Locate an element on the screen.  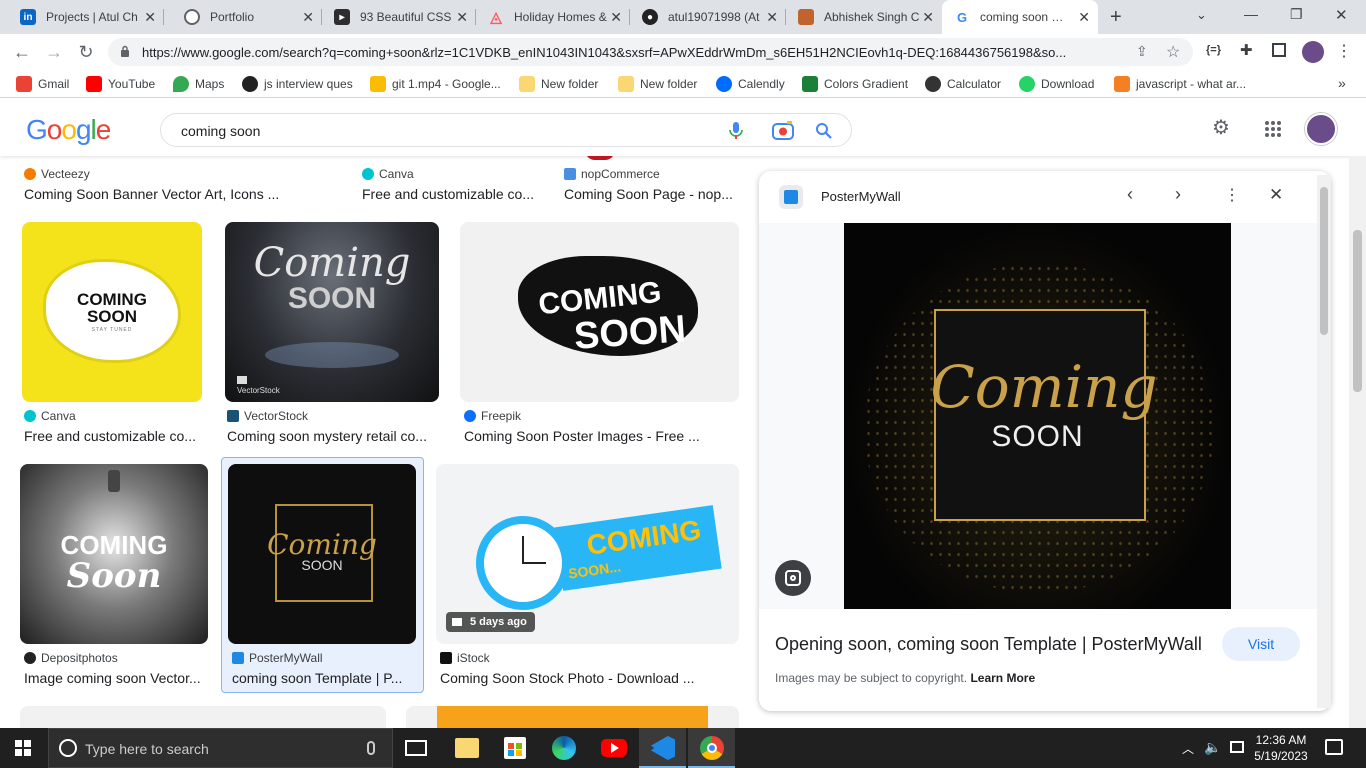
bookmark-folder-1: New folder is located at coordinates (558, 84).